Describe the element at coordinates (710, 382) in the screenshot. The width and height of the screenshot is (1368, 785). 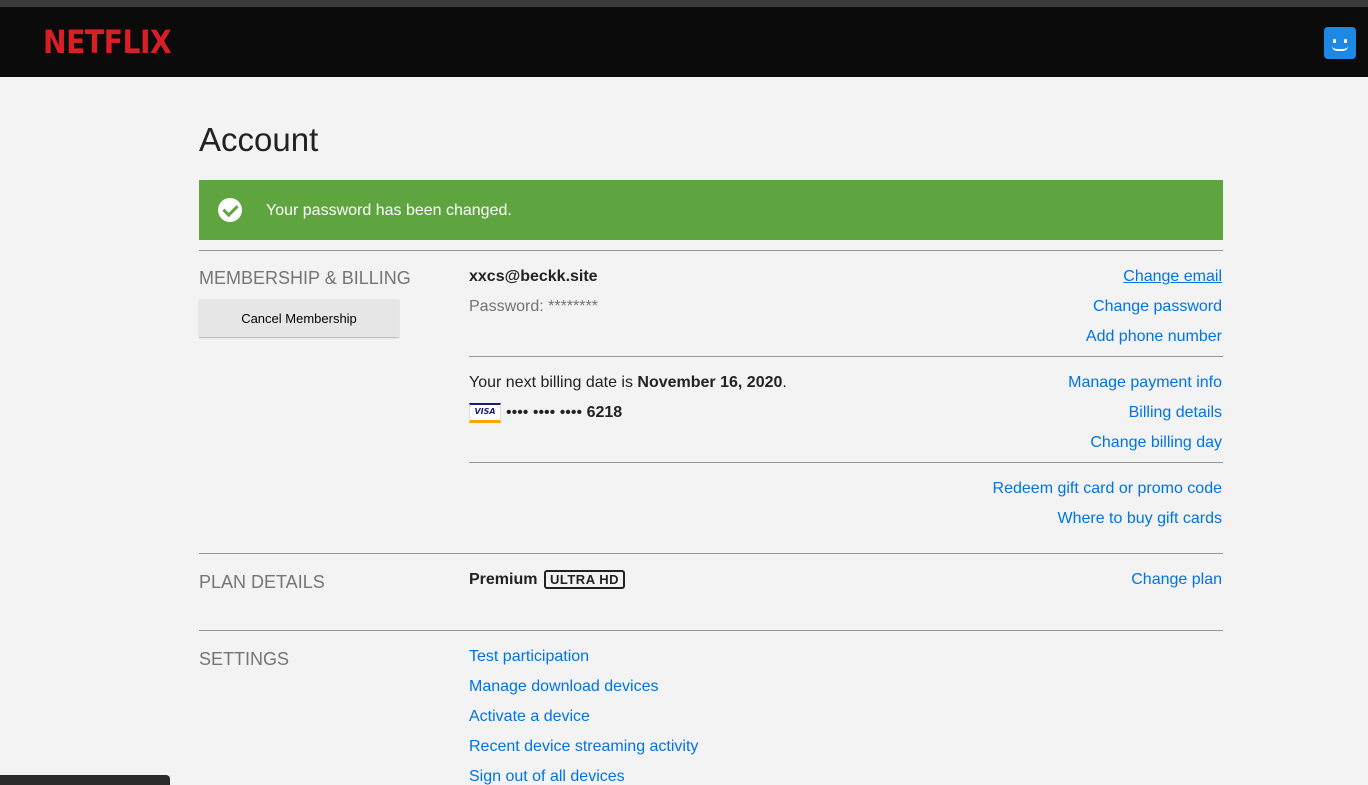
I see `billing-date: November 16, 2020` at that location.